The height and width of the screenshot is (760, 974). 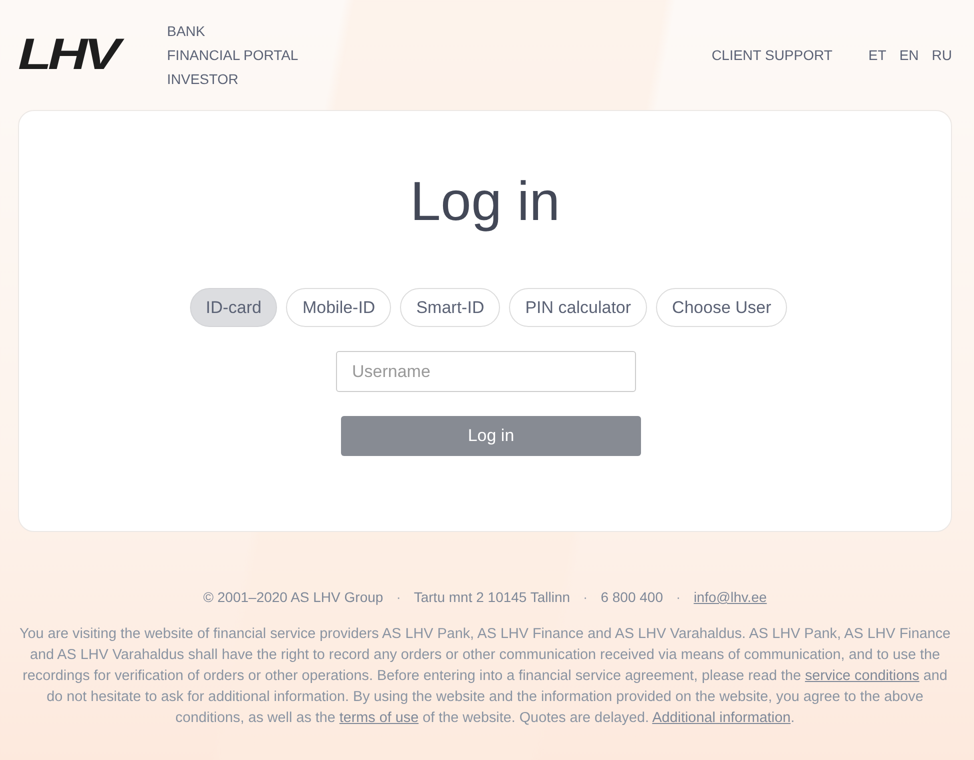 I want to click on login-method-tab: PIN calculator, so click(x=578, y=307).